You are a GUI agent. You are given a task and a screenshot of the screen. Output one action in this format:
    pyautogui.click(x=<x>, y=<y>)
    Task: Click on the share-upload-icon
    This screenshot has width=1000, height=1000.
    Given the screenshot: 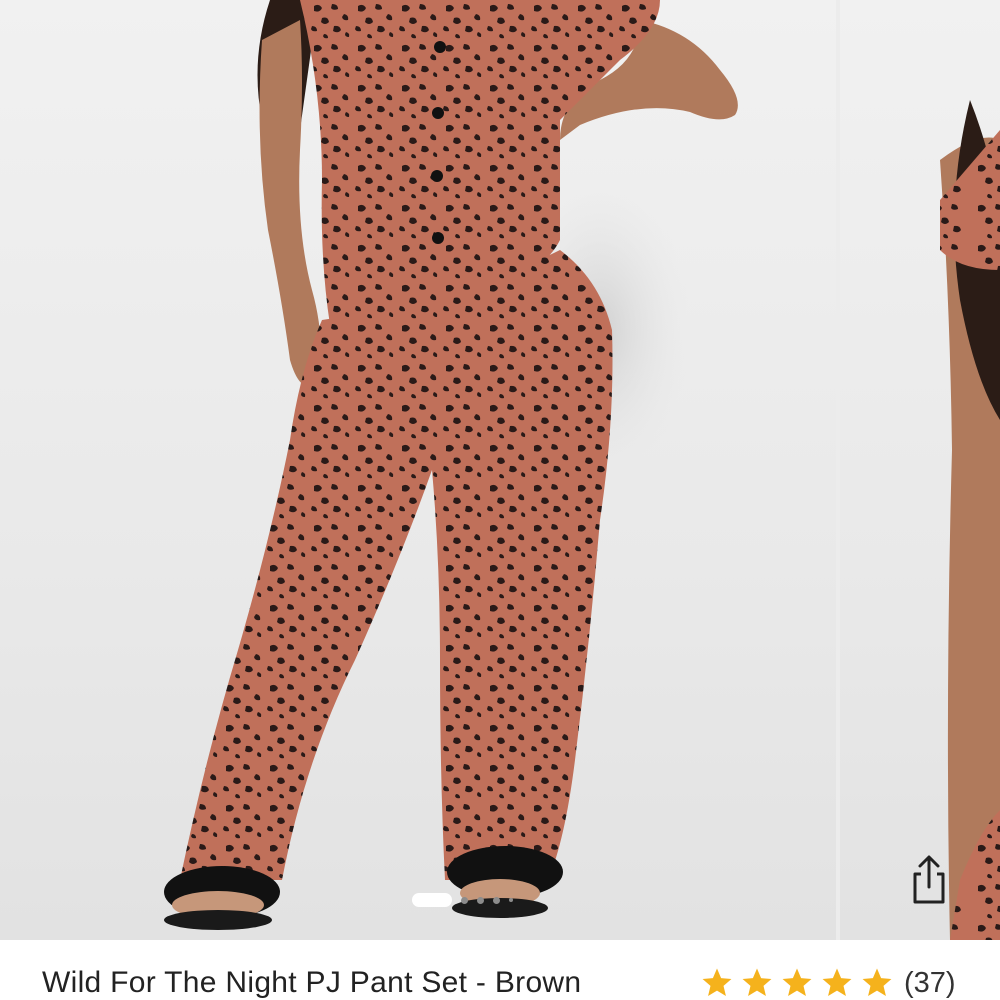 What is the action you would take?
    pyautogui.click(x=929, y=879)
    